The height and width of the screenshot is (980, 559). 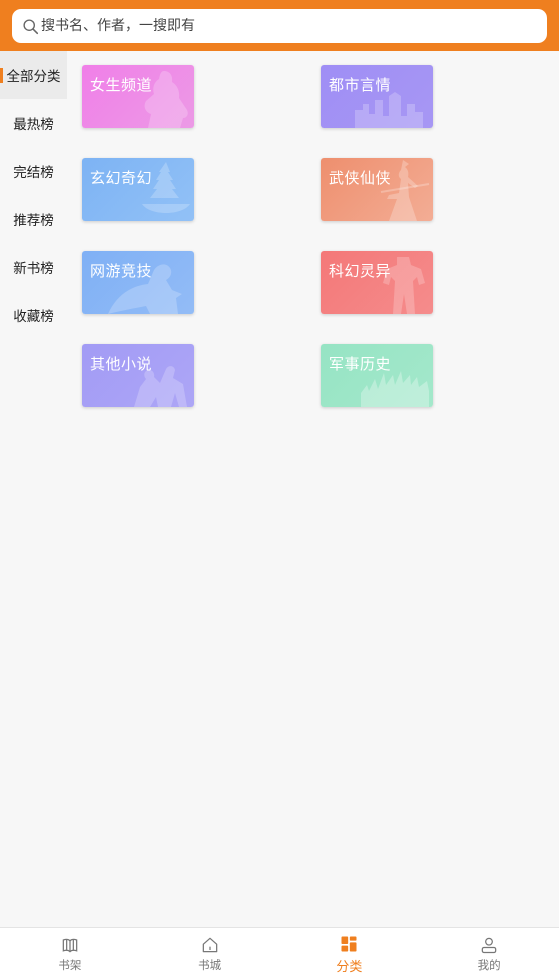 What do you see at coordinates (121, 85) in the screenshot?
I see `category-label: 女生频道` at bounding box center [121, 85].